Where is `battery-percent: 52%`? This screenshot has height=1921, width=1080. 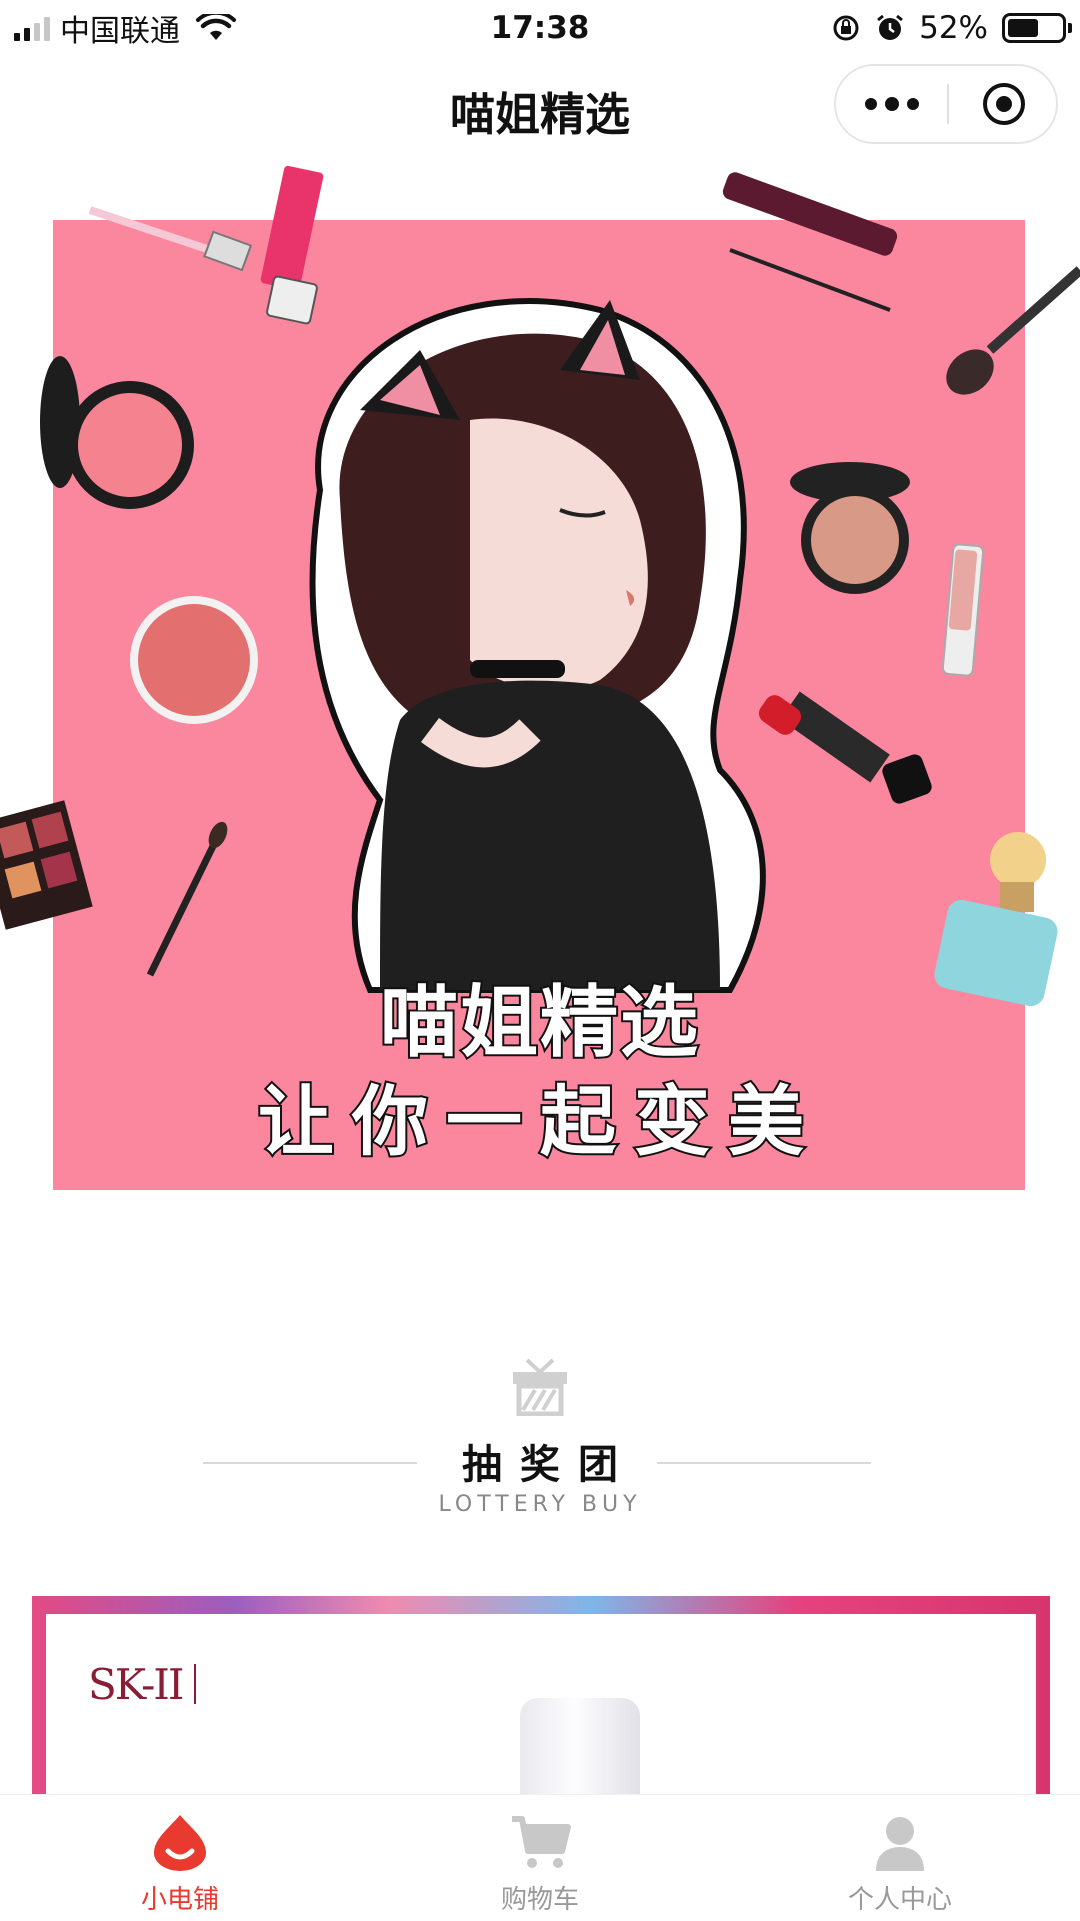 battery-percent: 52% is located at coordinates (953, 28).